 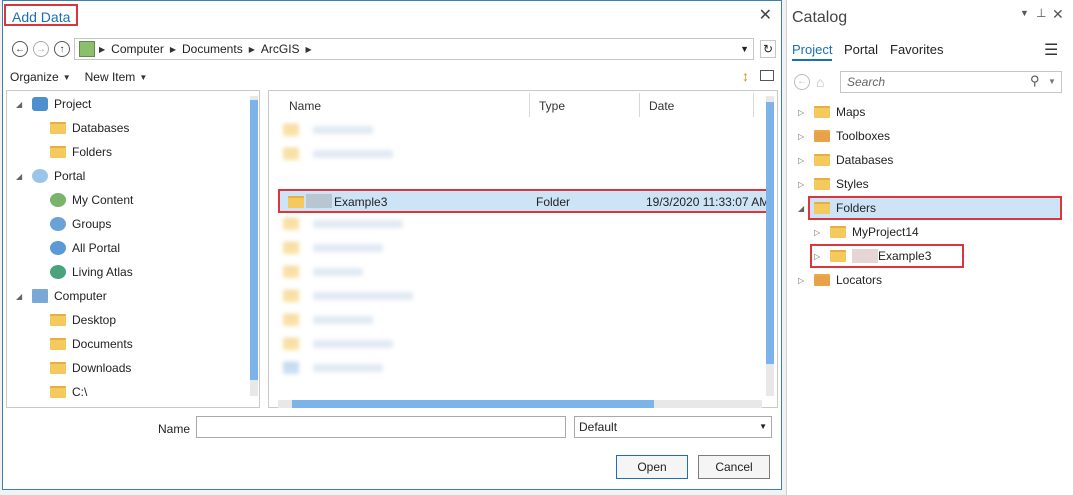 I want to click on catalog-item-maps: ▷ Maps, so click(x=831, y=112).